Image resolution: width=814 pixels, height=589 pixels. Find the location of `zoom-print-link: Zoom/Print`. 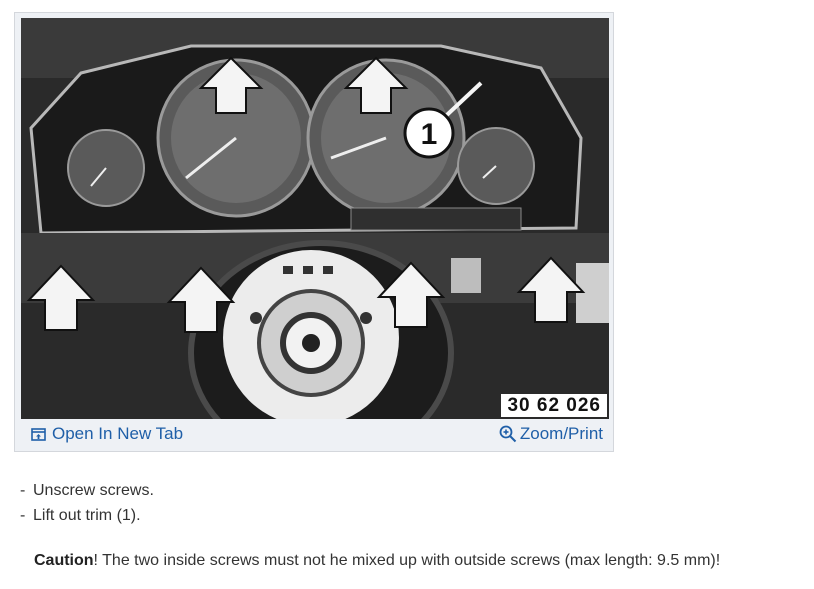

zoom-print-link: Zoom/Print is located at coordinates (553, 434).